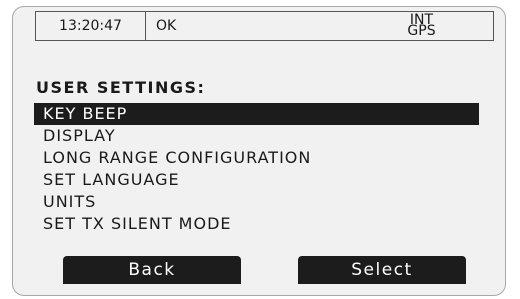  Describe the element at coordinates (256, 114) in the screenshot. I see `menu-item-key-beep: KEY BEEP` at that location.